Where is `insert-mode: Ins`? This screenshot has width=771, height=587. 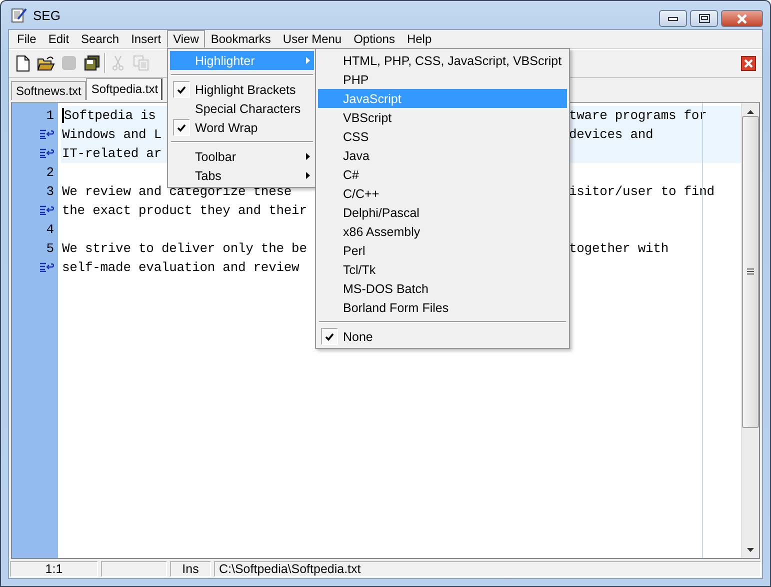 insert-mode: Ins is located at coordinates (190, 568).